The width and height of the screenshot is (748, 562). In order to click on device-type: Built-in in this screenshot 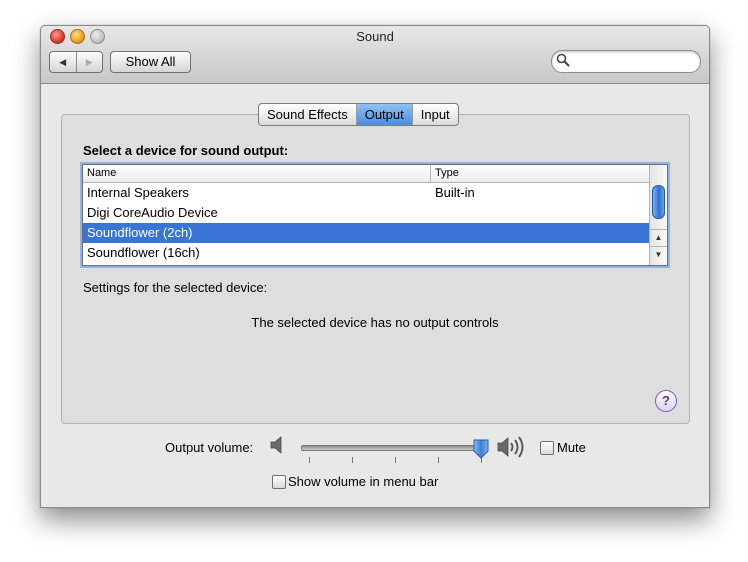, I will do `click(455, 192)`.